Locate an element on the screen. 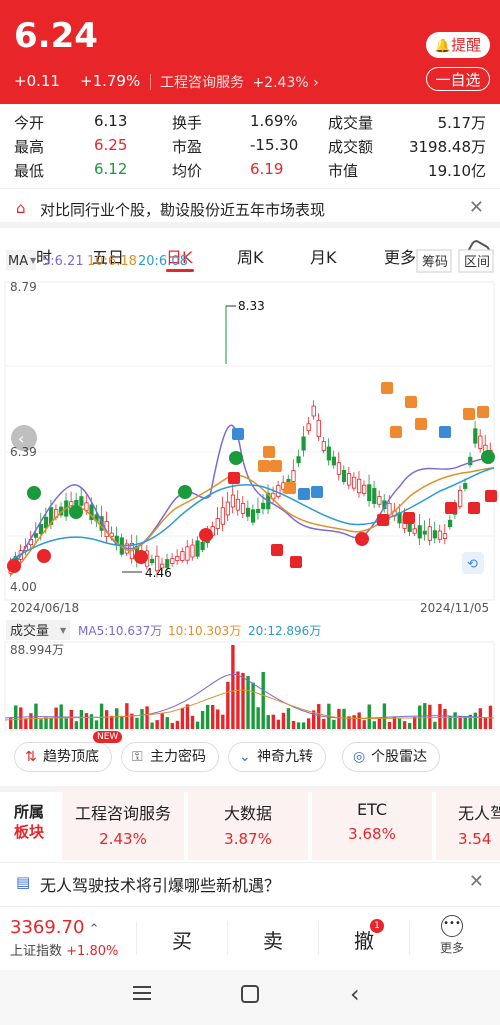 The height and width of the screenshot is (1025, 500). sector-item: 工程咨询服务 2.43% is located at coordinates (123, 825).